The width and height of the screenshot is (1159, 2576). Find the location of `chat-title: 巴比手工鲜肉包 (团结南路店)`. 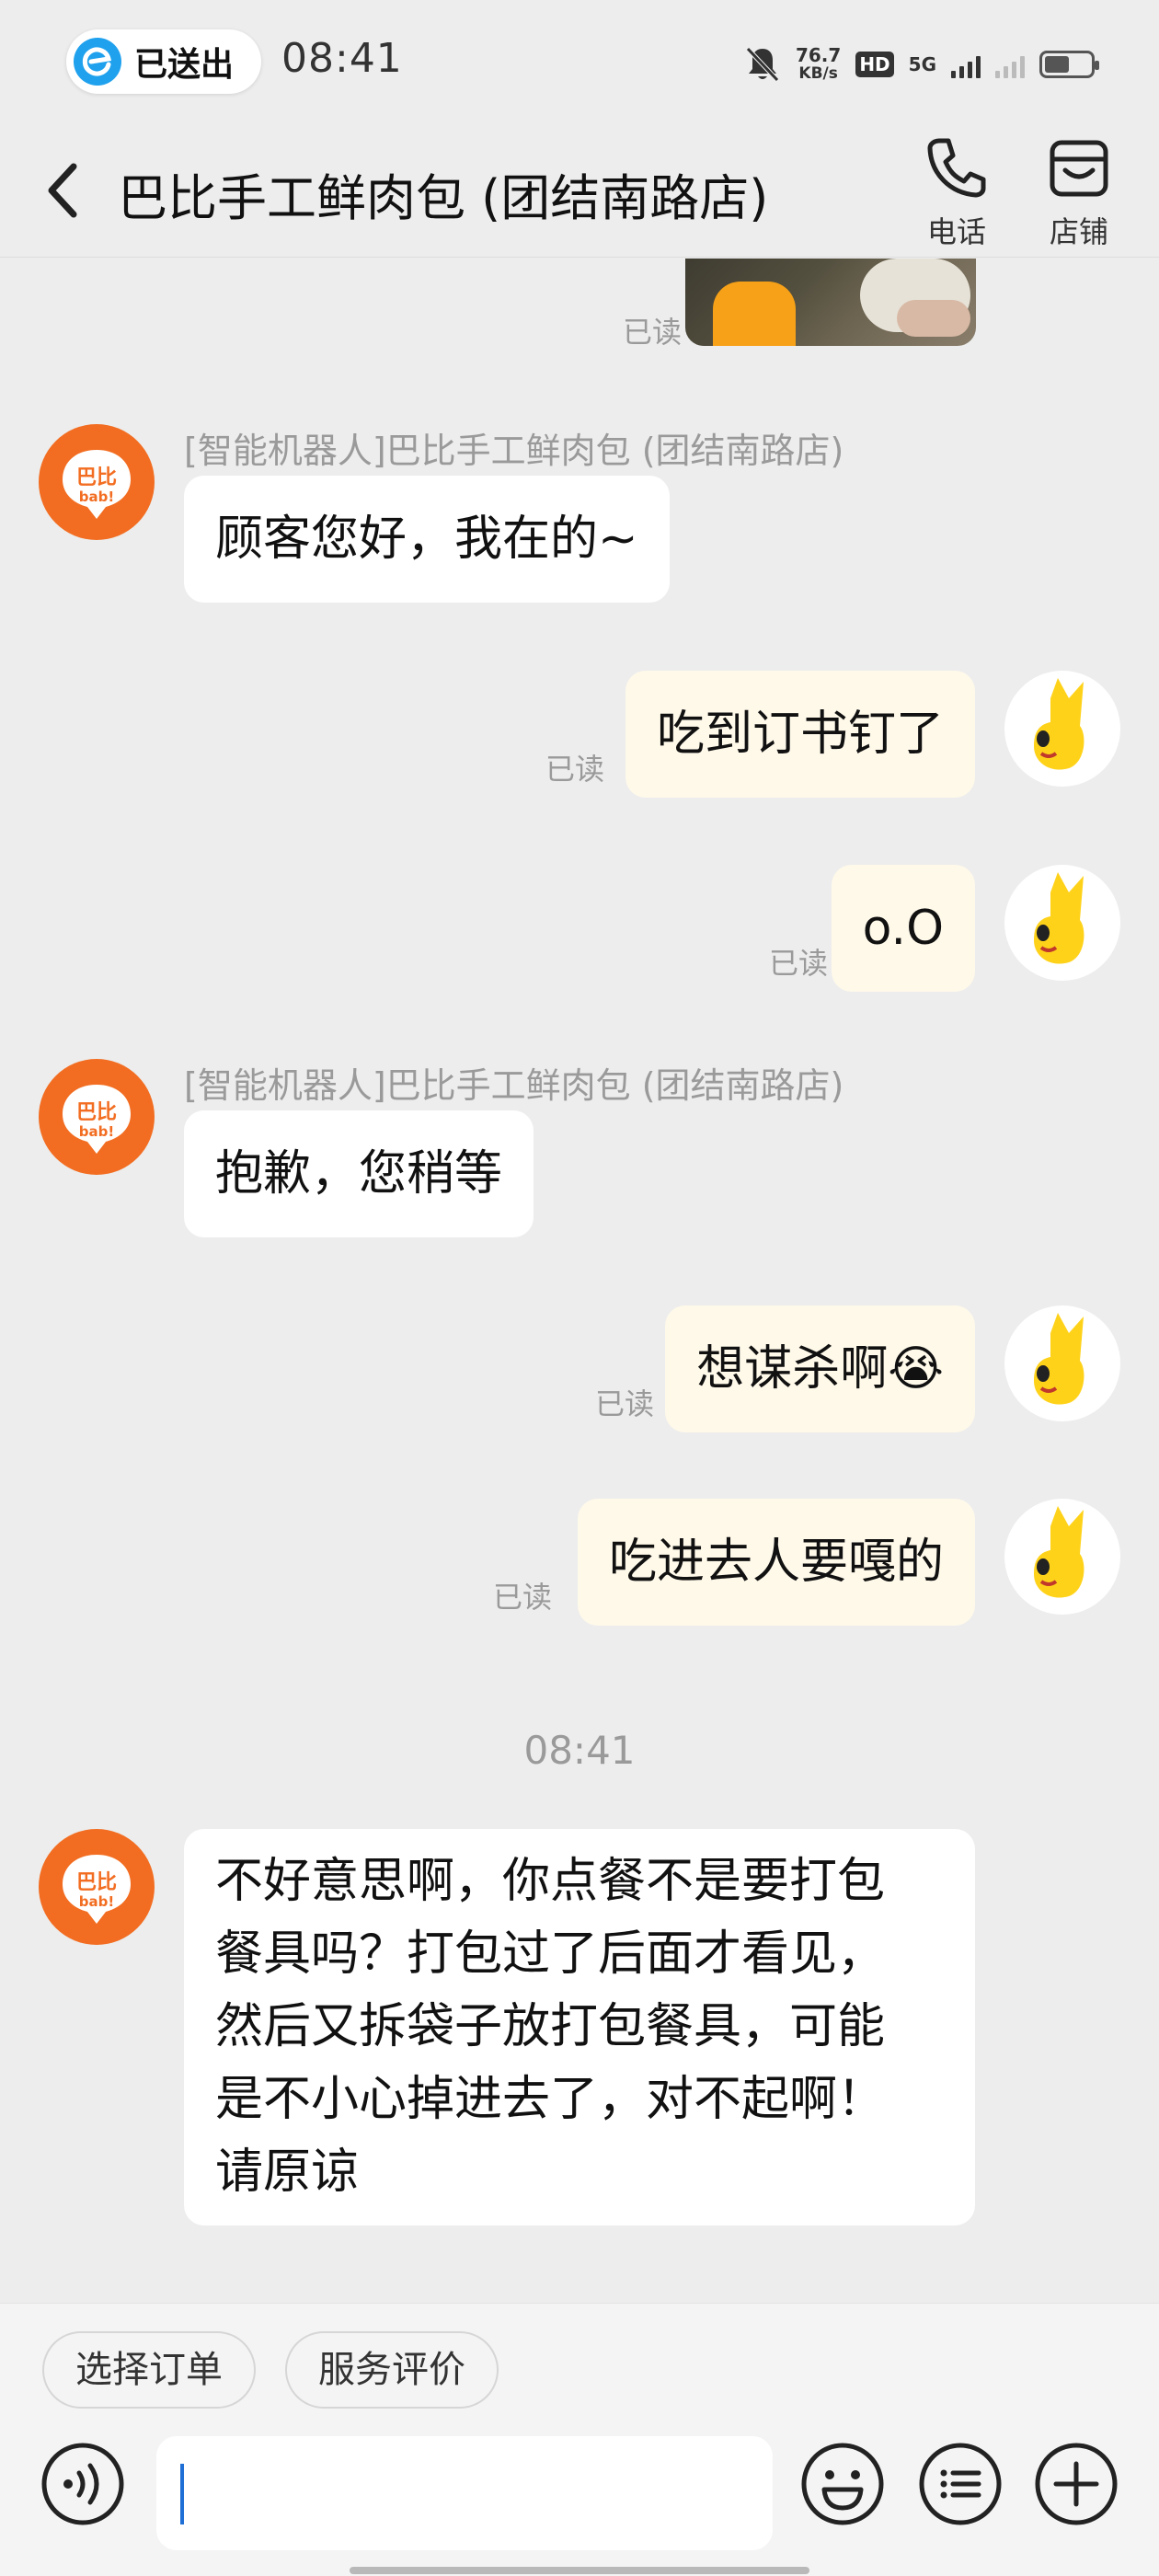

chat-title: 巴比手工鲜肉包 (团结南路店) is located at coordinates (443, 198).